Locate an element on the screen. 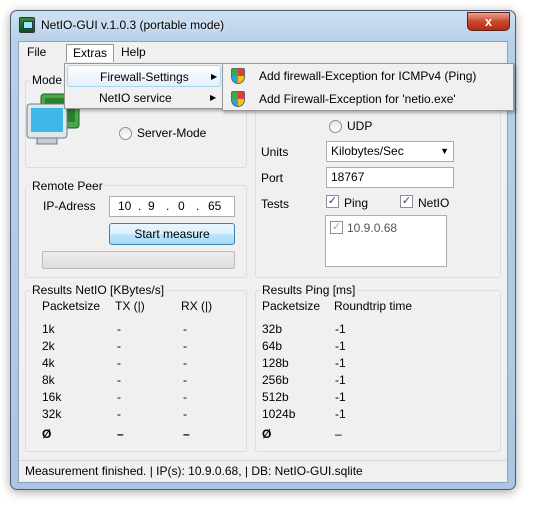 This screenshot has height=506, width=535. server-mode-label: Server-Mode is located at coordinates (172, 133).